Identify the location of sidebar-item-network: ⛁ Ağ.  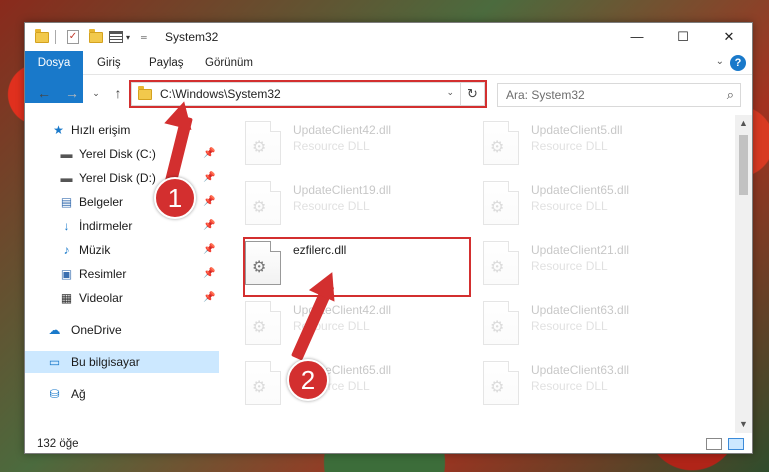
(122, 394).